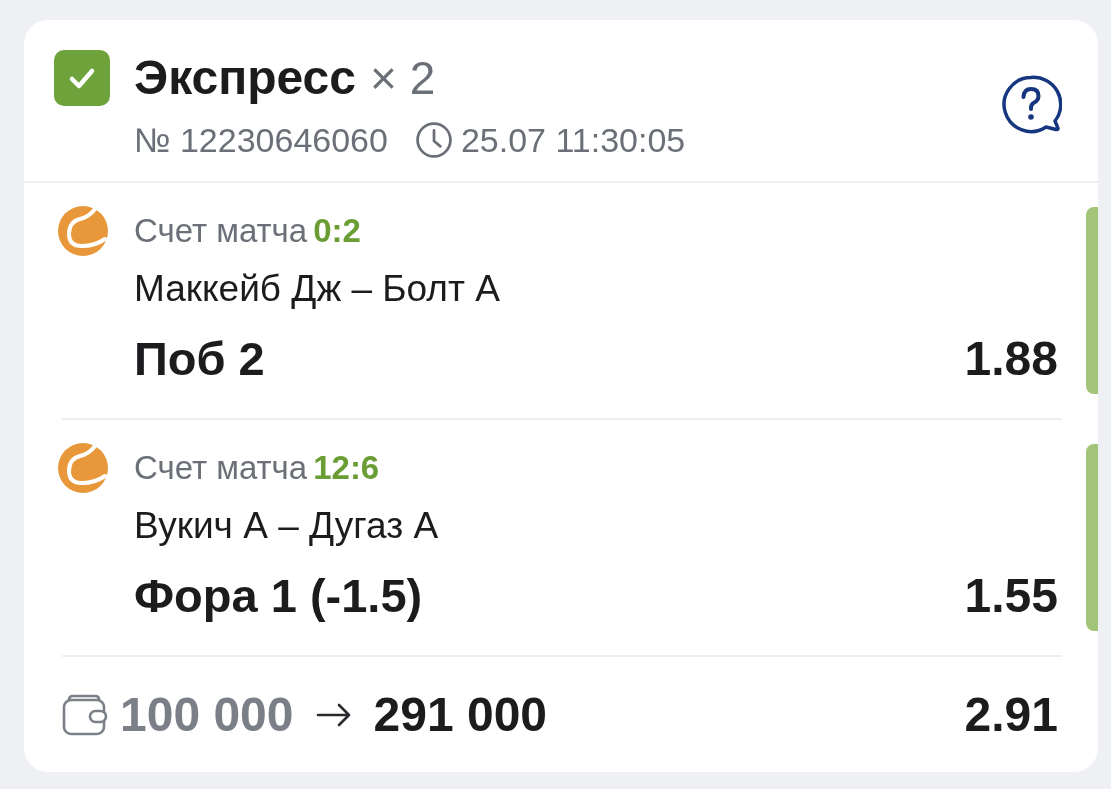 This screenshot has width=1111, height=789. I want to click on help-button, so click(1031, 105).